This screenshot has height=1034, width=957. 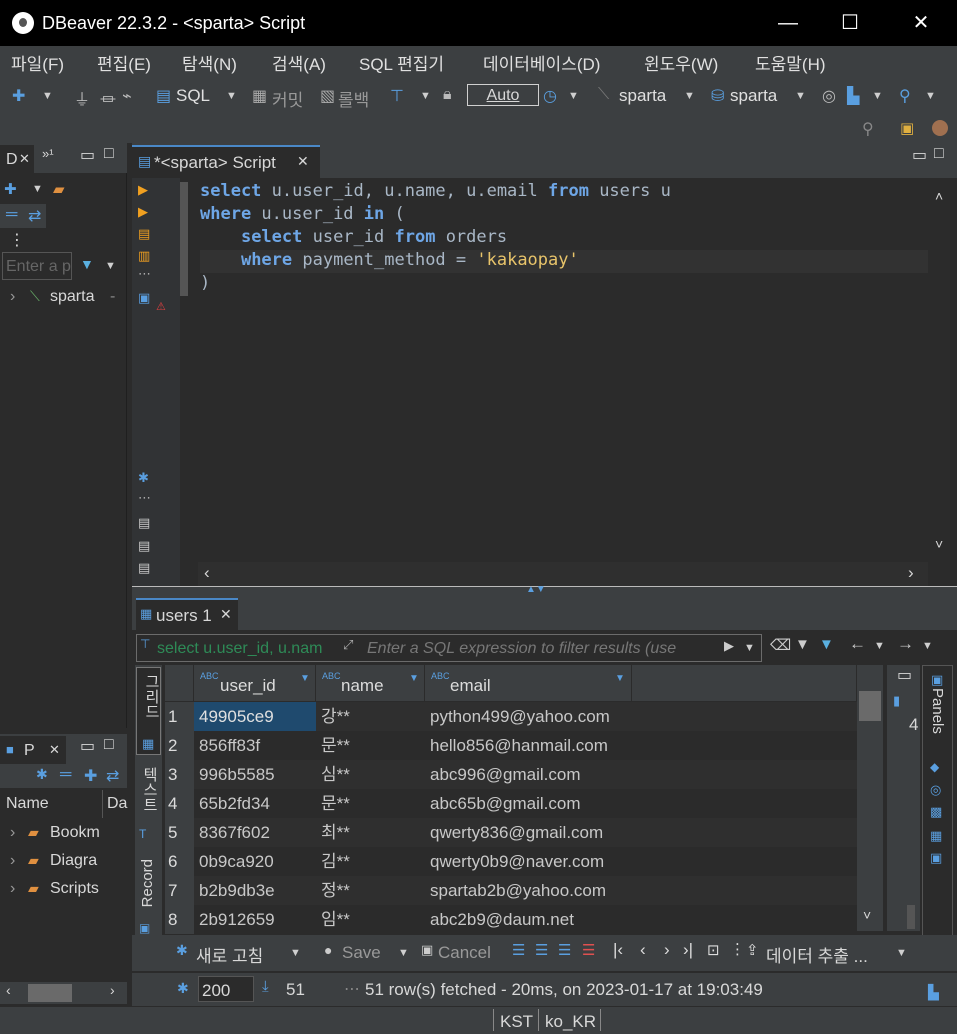 What do you see at coordinates (528, 861) in the screenshot?
I see `table-cell: qwerty0b9@naver.com` at bounding box center [528, 861].